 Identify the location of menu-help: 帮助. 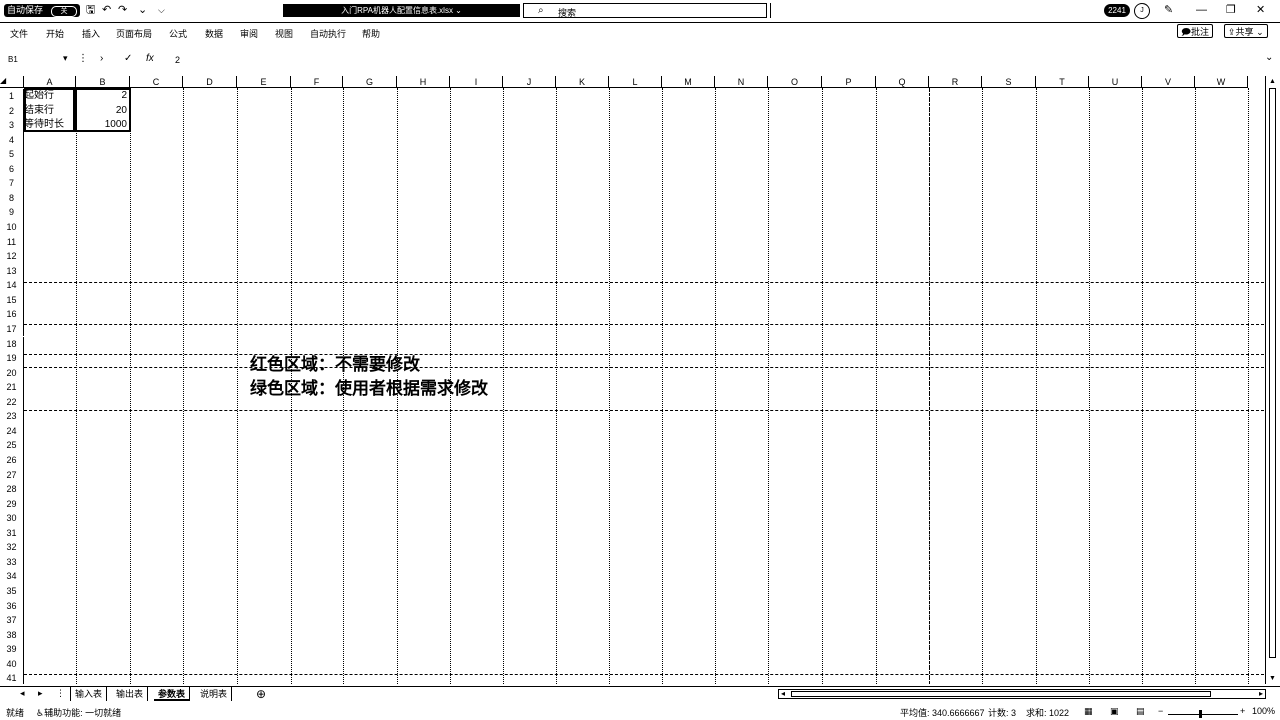
(371, 33).